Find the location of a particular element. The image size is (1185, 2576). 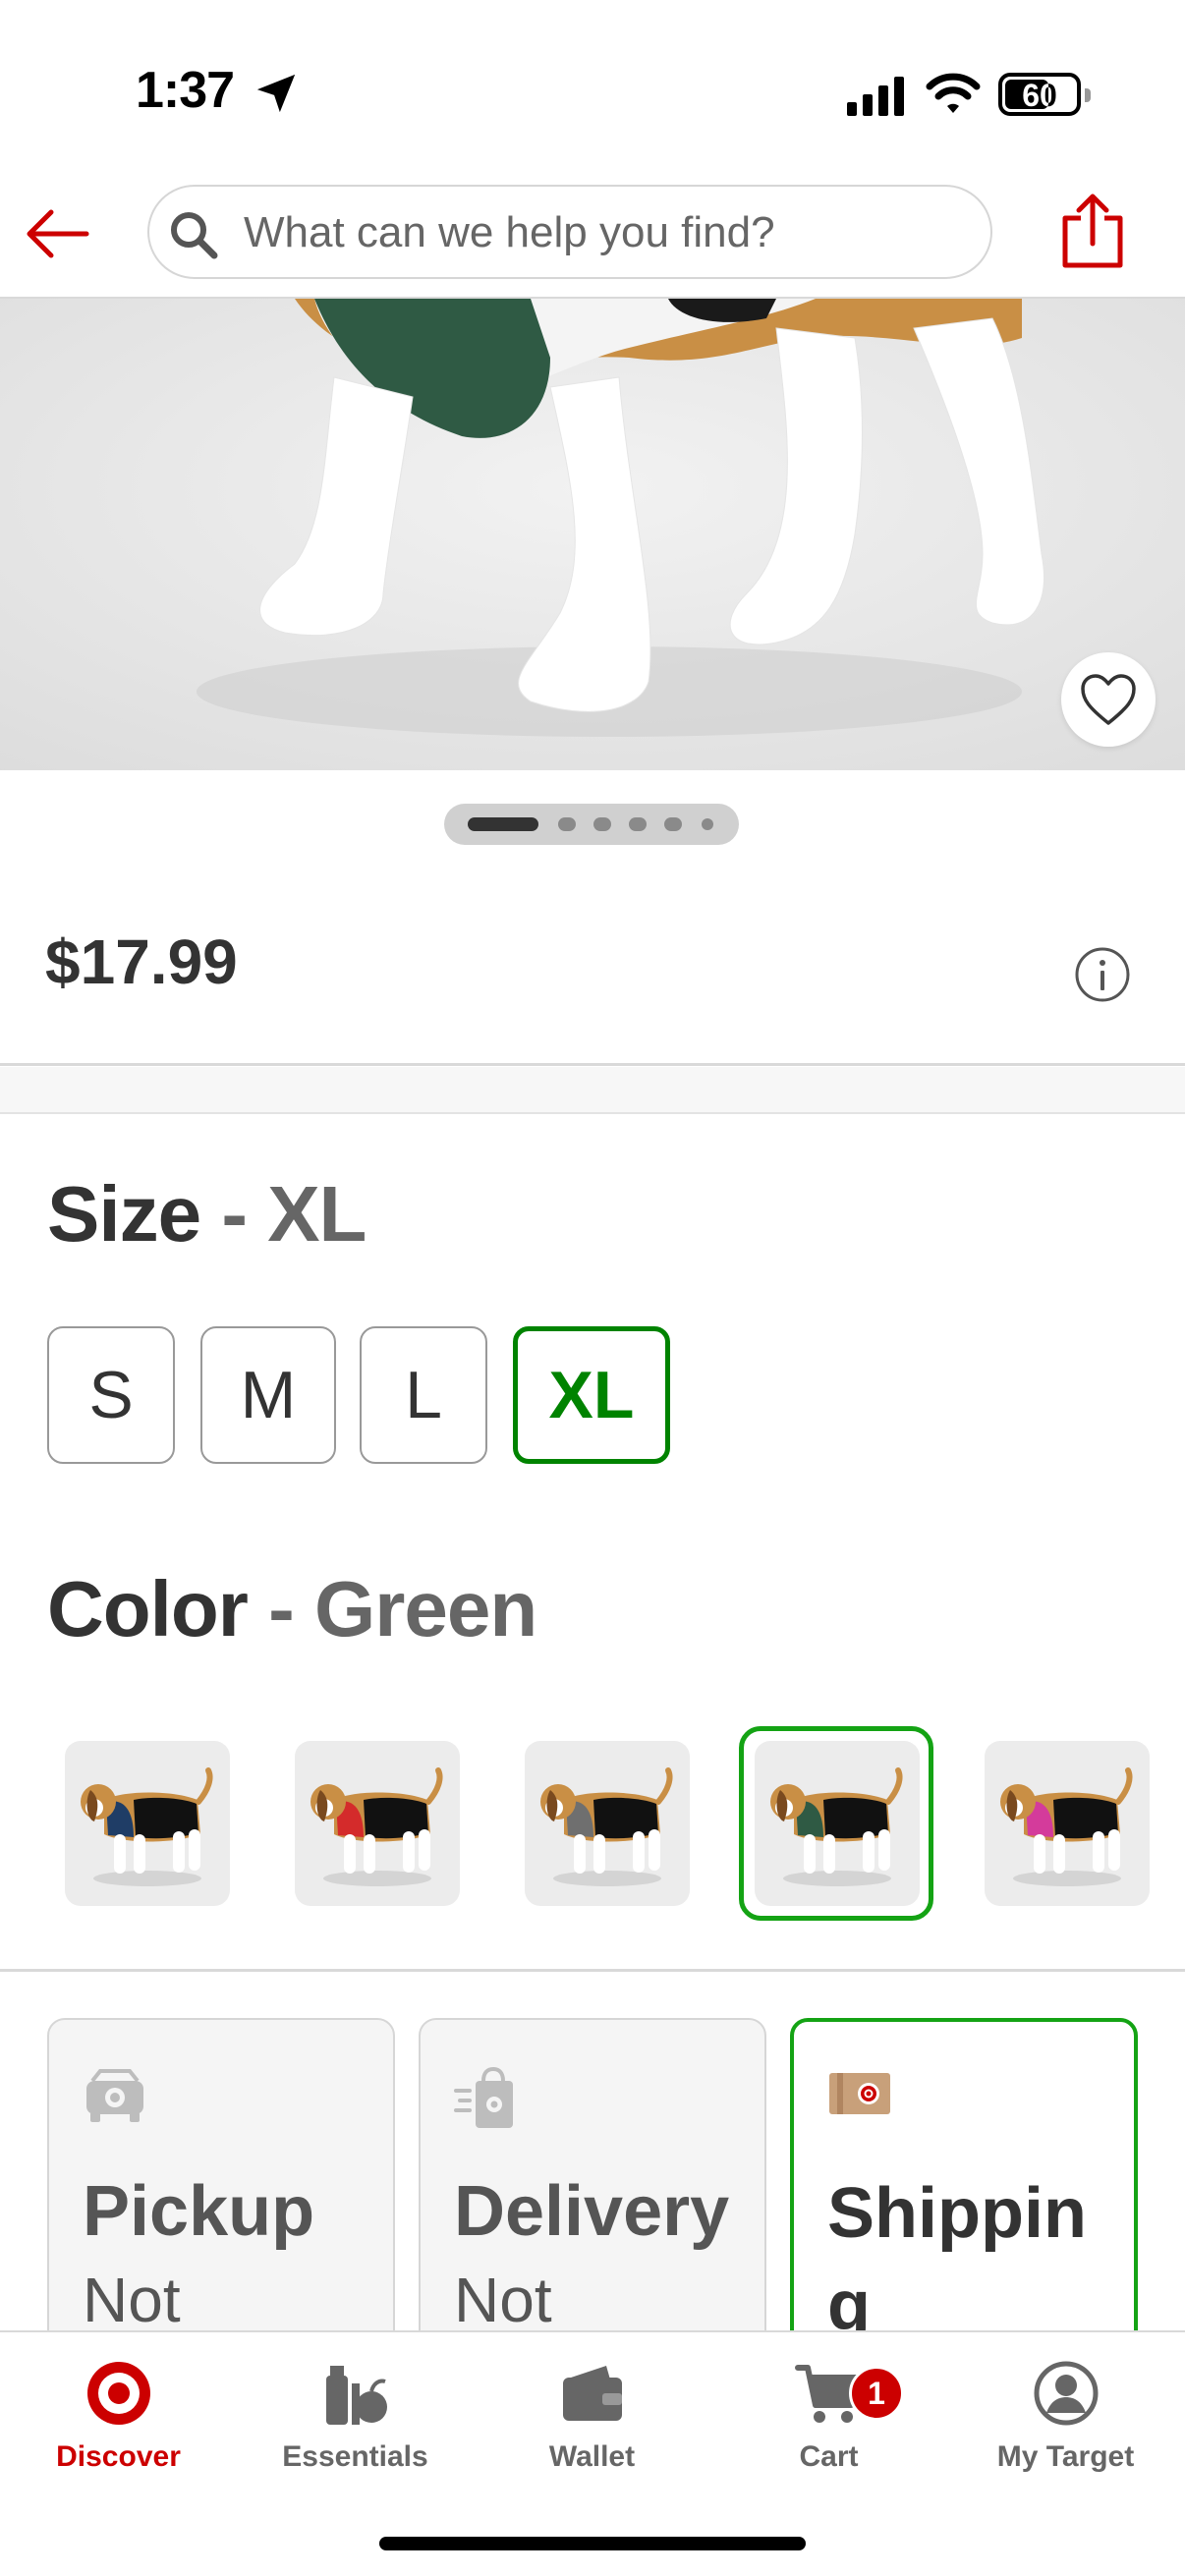

location-arrow-icon is located at coordinates (277, 96).